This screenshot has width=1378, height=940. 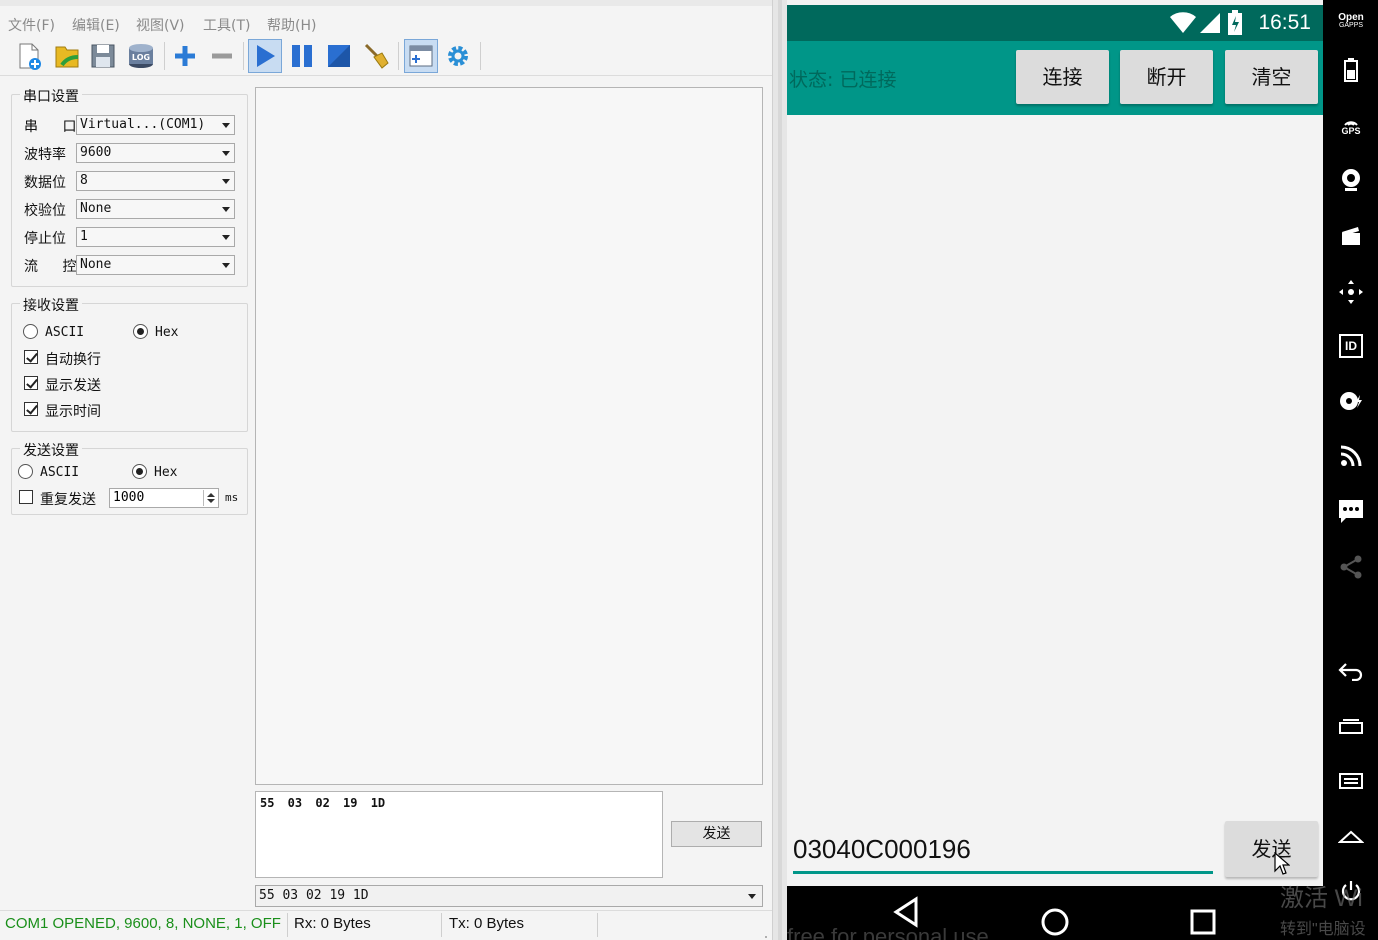 I want to click on baud-select: 9600, so click(x=155, y=153).